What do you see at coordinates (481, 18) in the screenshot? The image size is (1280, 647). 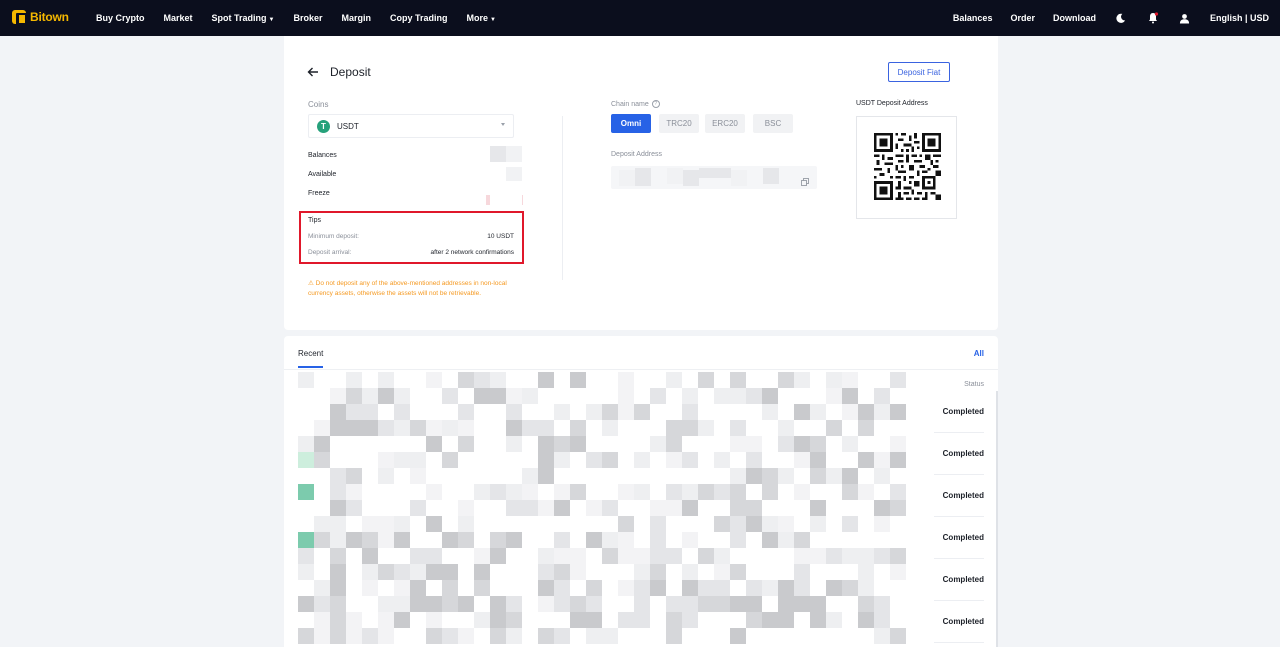 I see `nav-more: More ▼` at bounding box center [481, 18].